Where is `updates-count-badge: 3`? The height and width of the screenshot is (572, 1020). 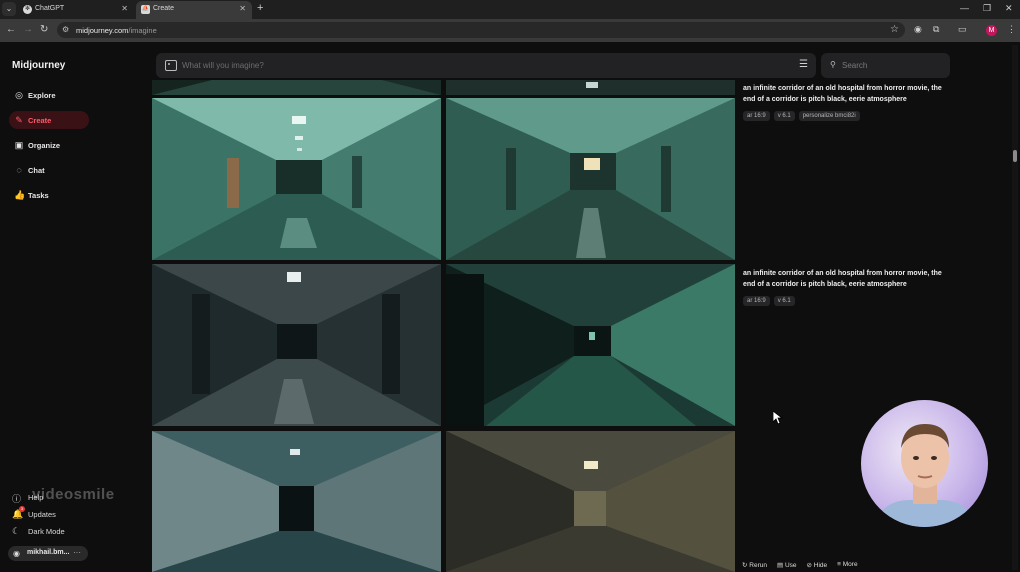 updates-count-badge: 3 is located at coordinates (22, 509).